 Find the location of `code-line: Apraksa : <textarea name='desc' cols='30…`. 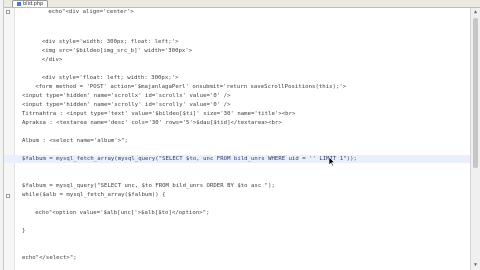

code-line: Apraksa : <textarea name='desc' cols='30… is located at coordinates (152, 123).